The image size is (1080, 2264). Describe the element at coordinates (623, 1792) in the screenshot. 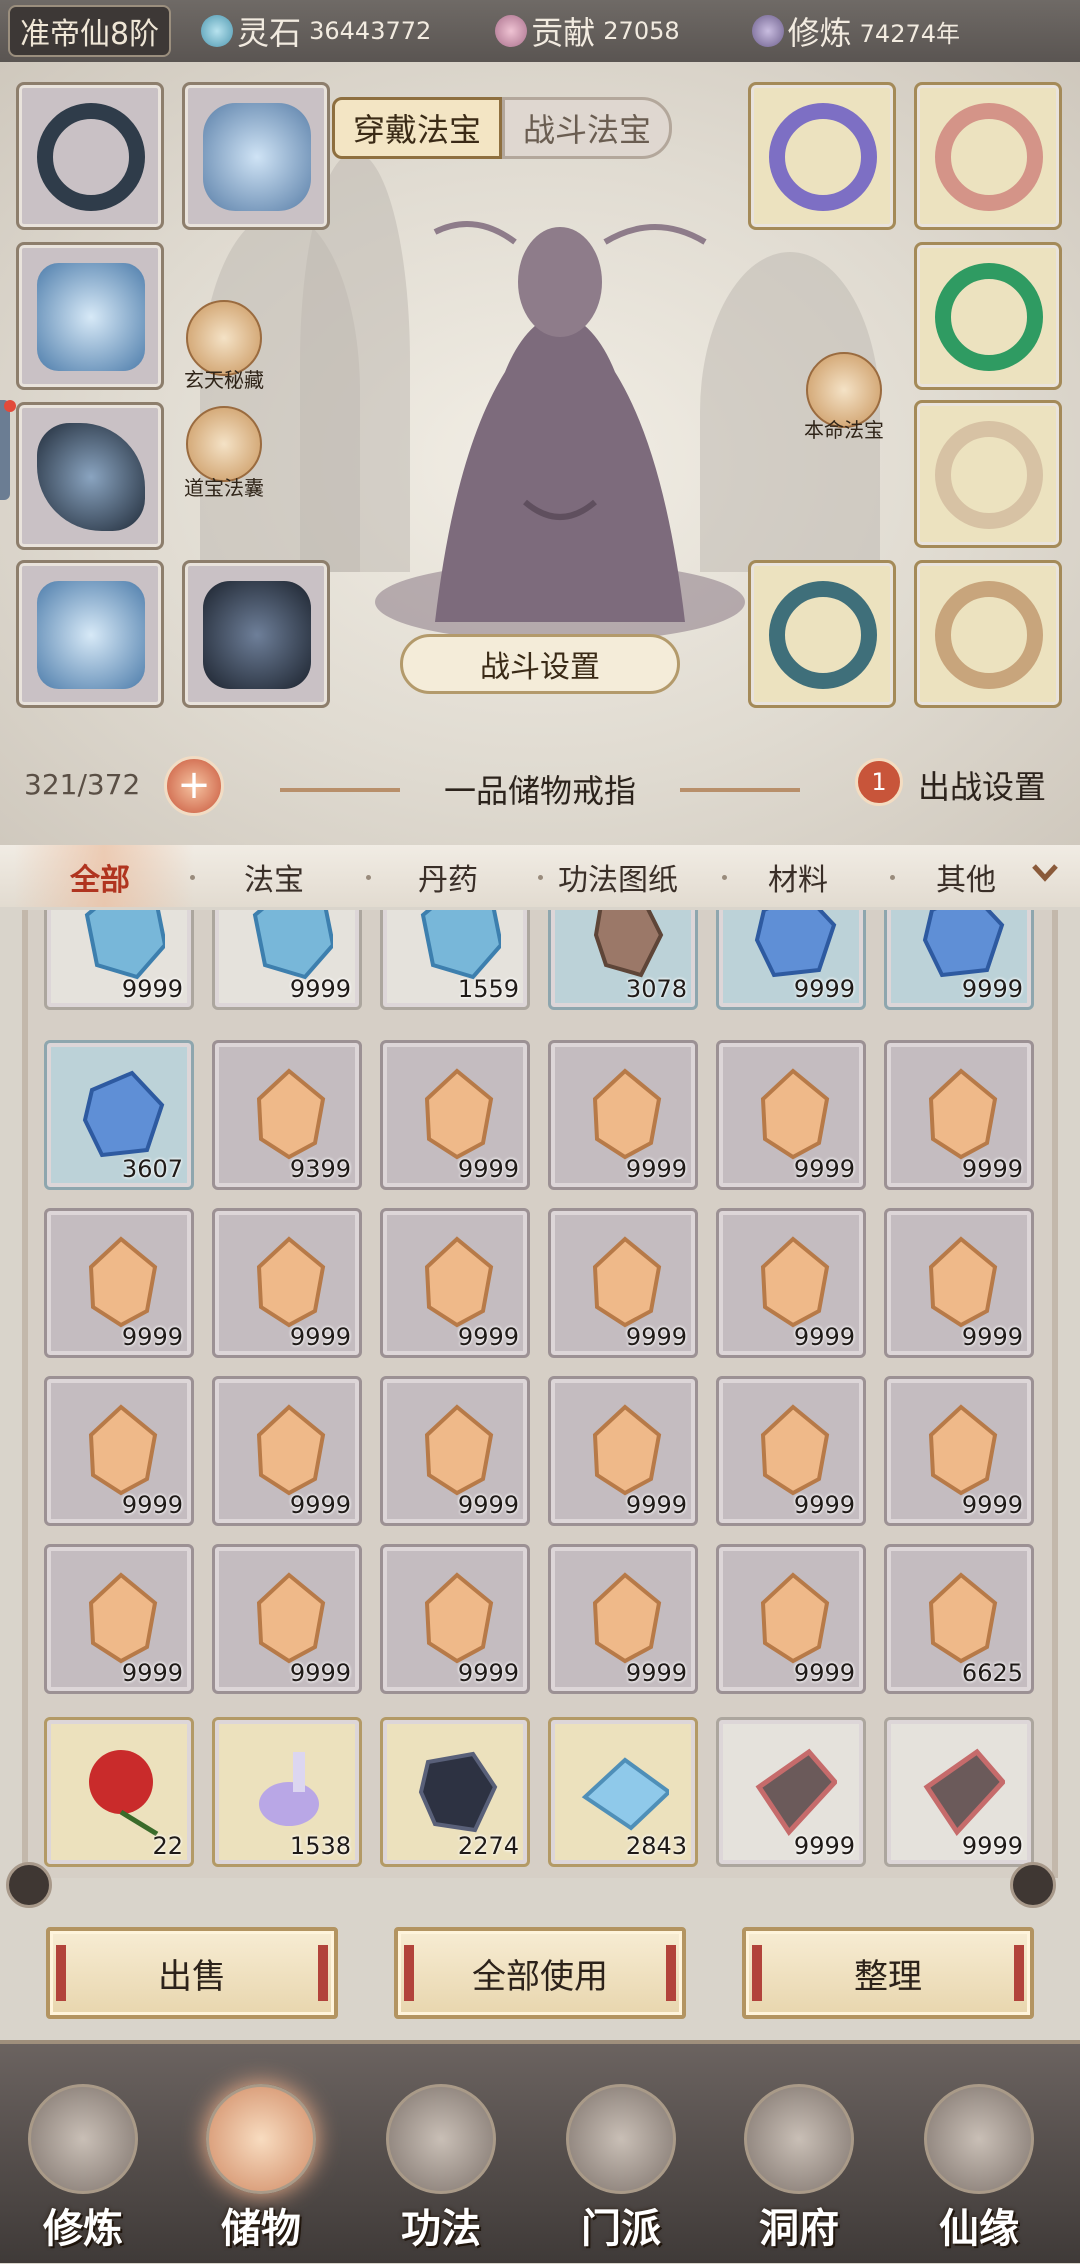

I see `item-slot: 2843` at that location.